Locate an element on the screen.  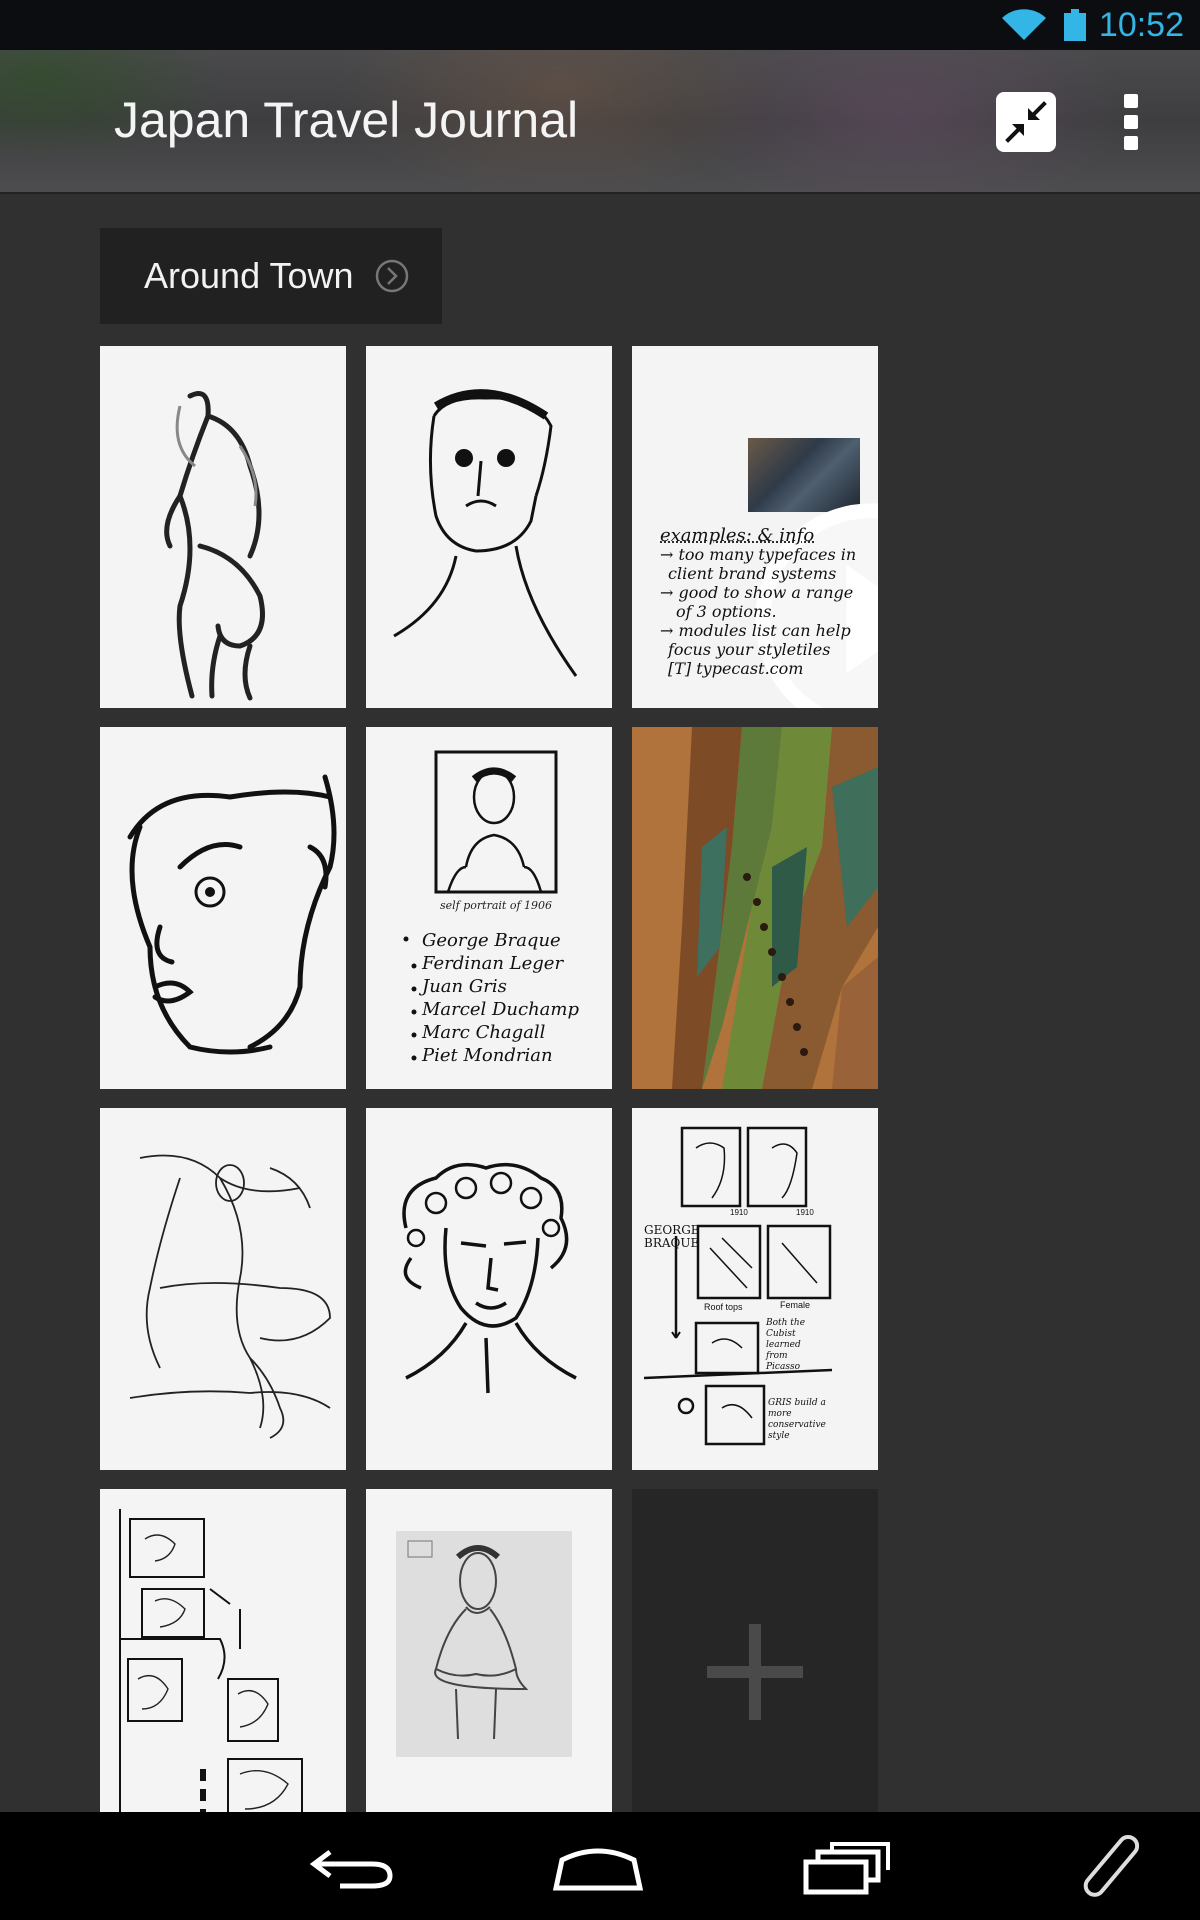
artist-name: Ferdinan Leger is located at coordinates (493, 963).